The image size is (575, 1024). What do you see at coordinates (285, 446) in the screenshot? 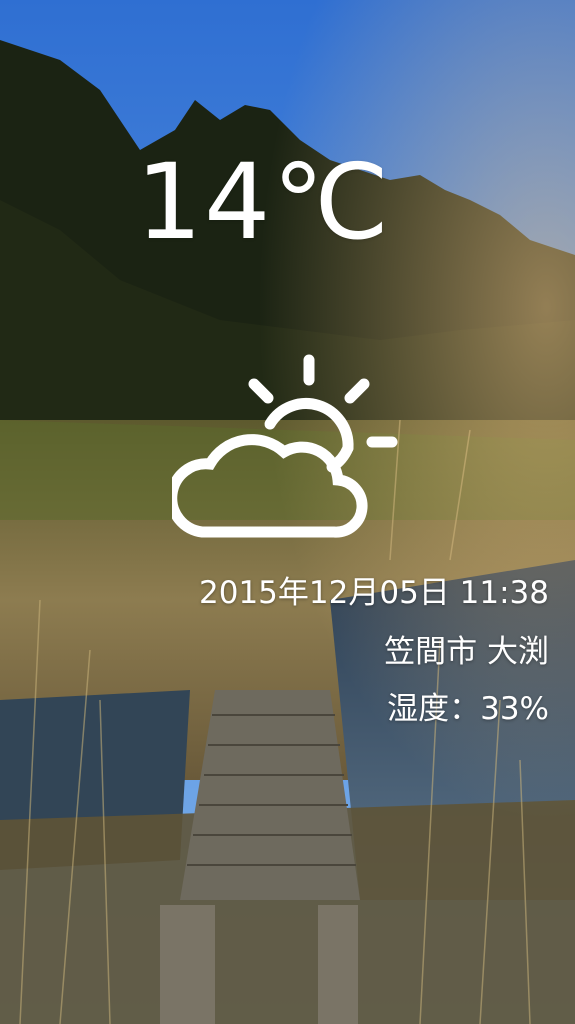
I see `partly-cloudy-icon` at bounding box center [285, 446].